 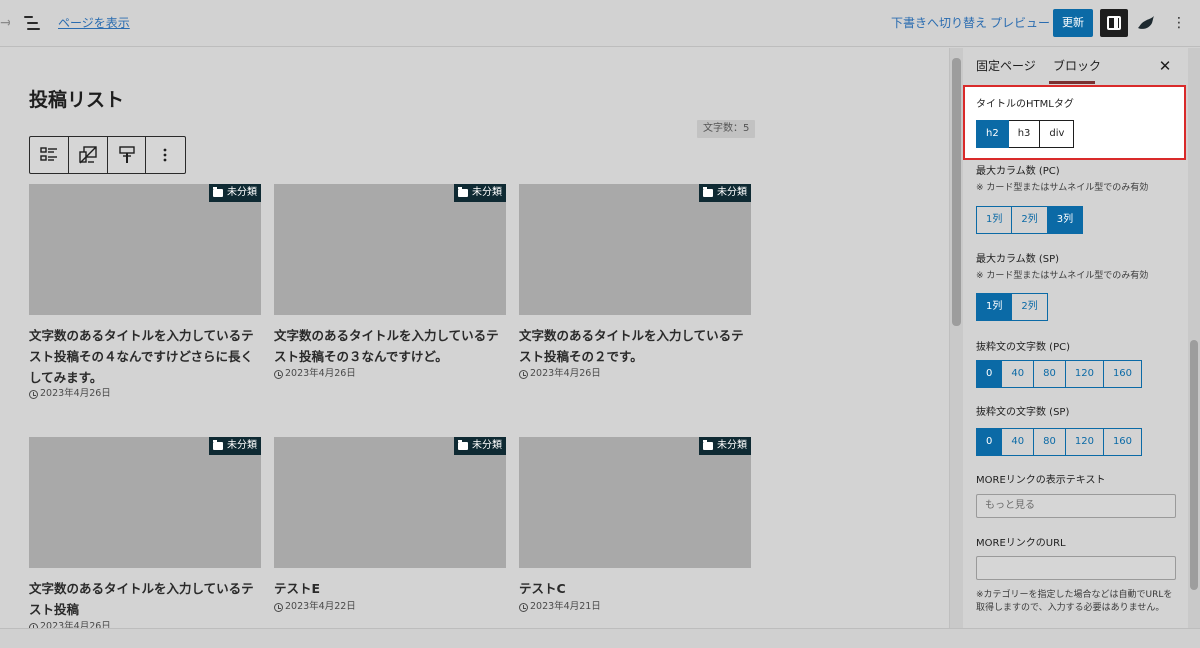 What do you see at coordinates (1062, 276) in the screenshot?
I see `max-col-sp-note: ※ カード型またはサムネイル型でのみ有効` at bounding box center [1062, 276].